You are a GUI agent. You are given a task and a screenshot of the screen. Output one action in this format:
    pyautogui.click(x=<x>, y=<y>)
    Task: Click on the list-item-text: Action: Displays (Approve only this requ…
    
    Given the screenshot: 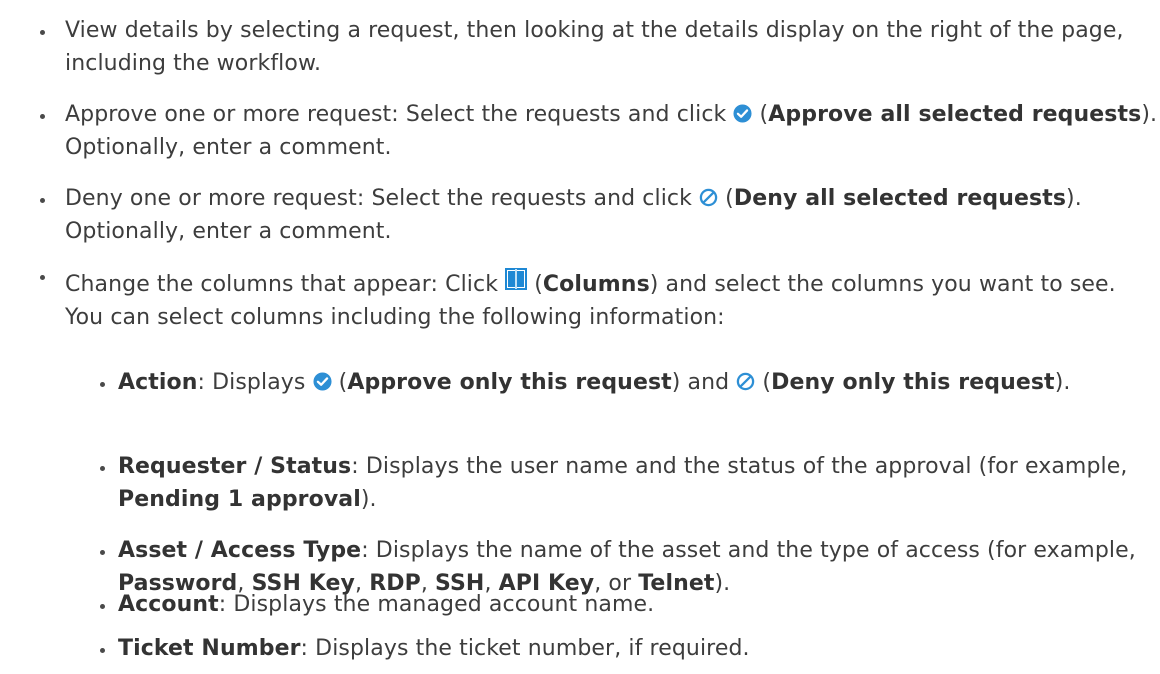 What is the action you would take?
    pyautogui.click(x=623, y=382)
    